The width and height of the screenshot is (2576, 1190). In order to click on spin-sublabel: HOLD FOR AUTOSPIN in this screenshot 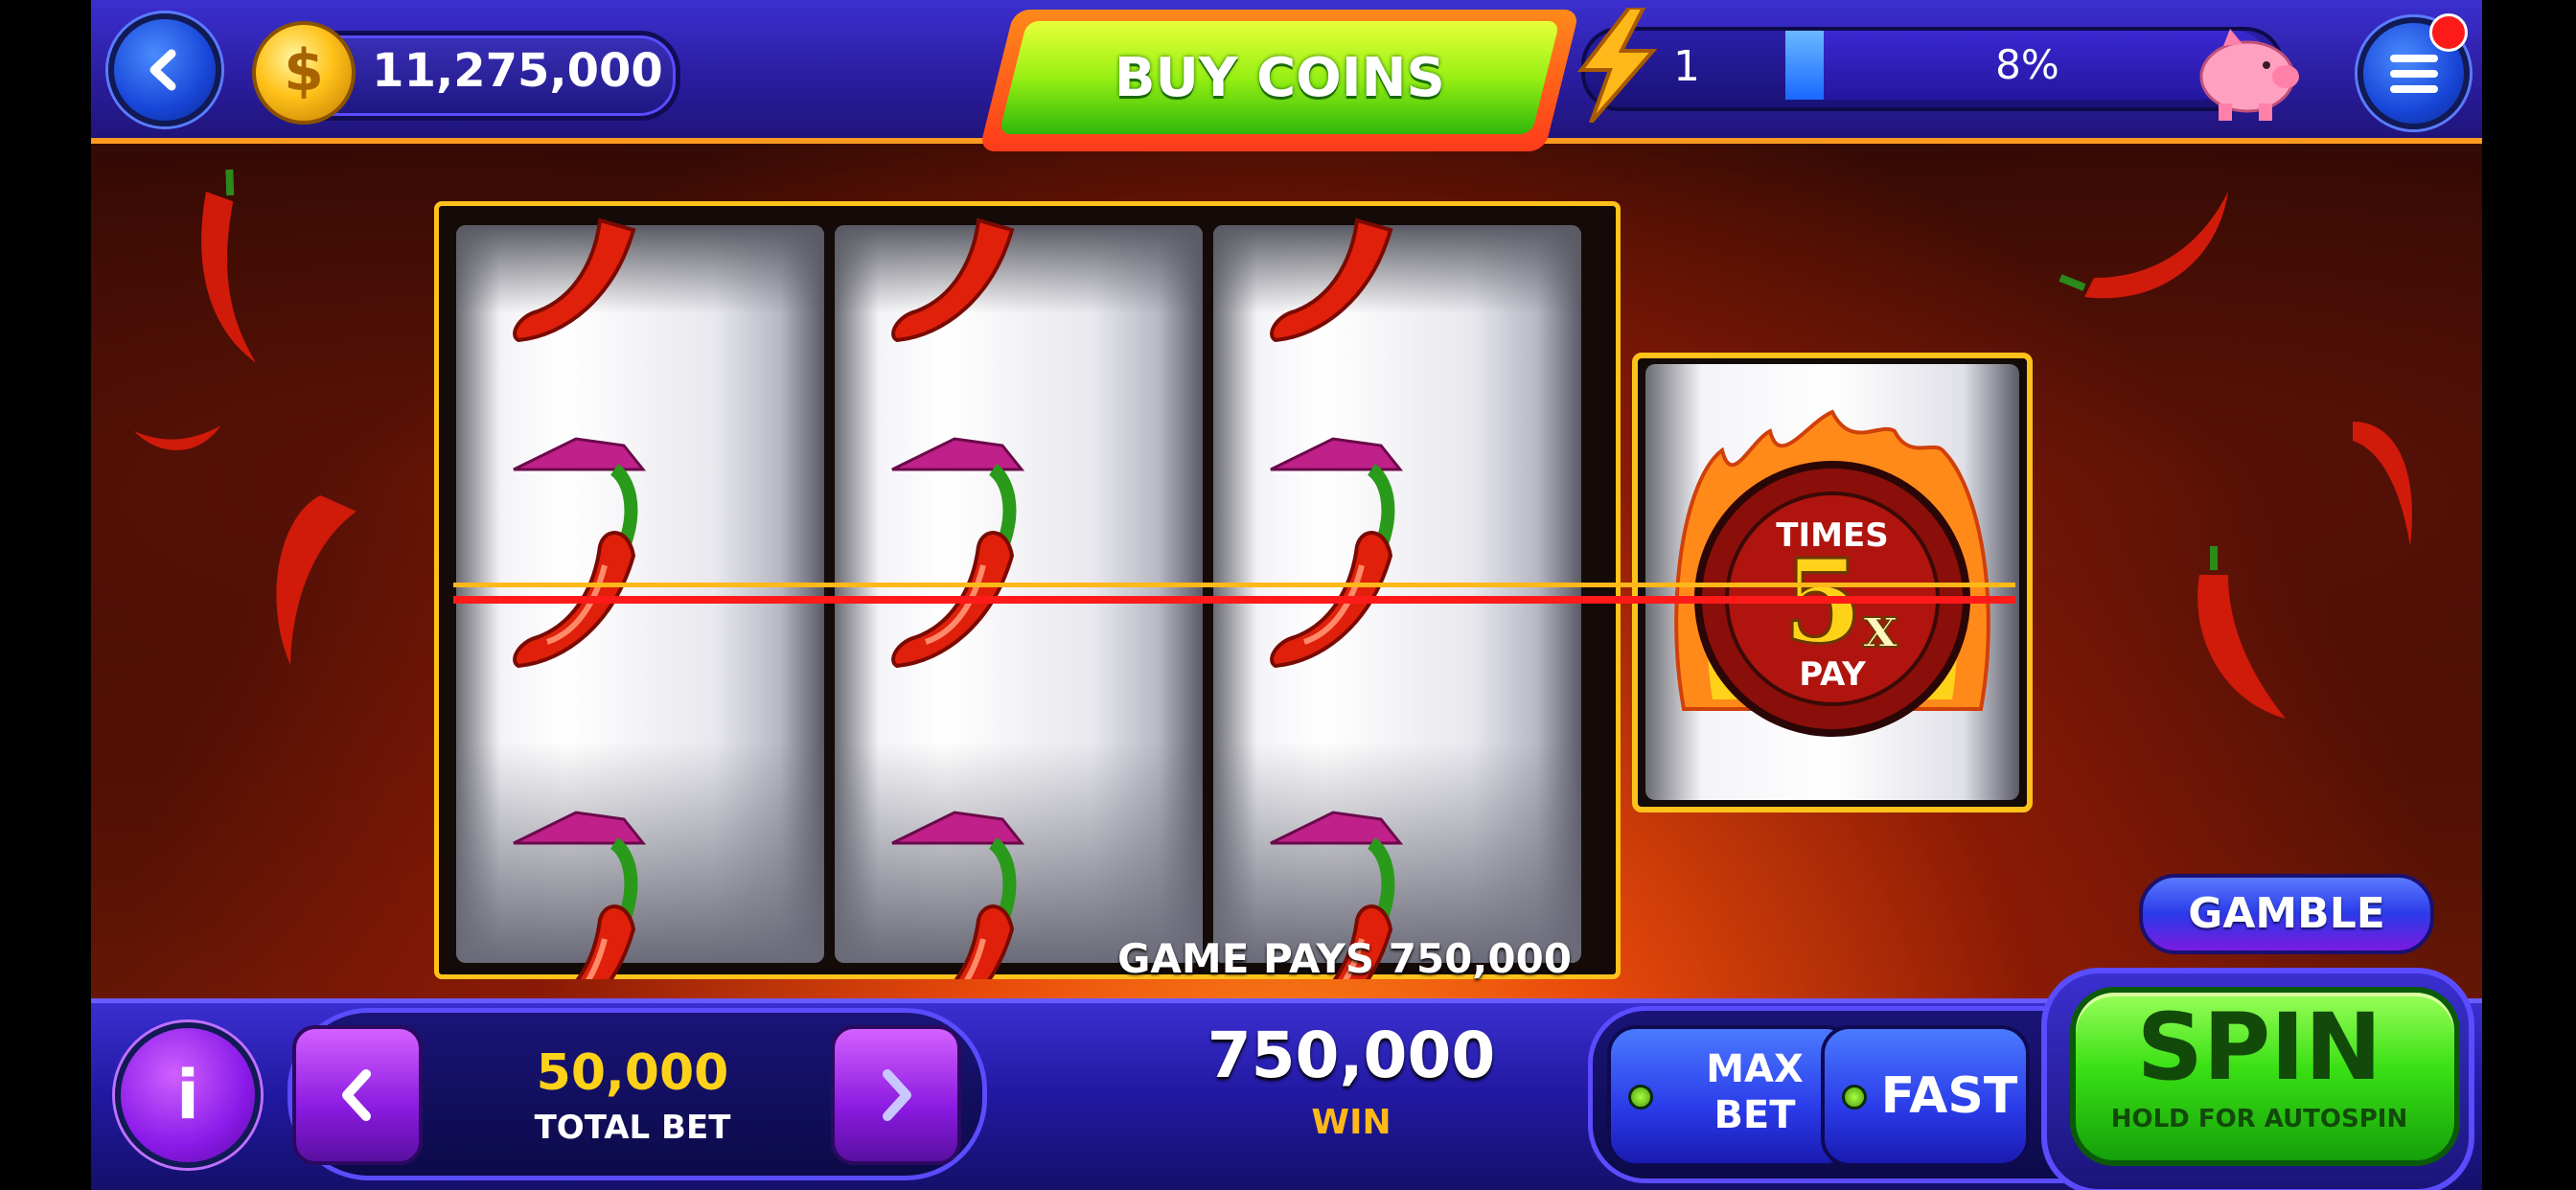, I will do `click(2259, 1119)`.